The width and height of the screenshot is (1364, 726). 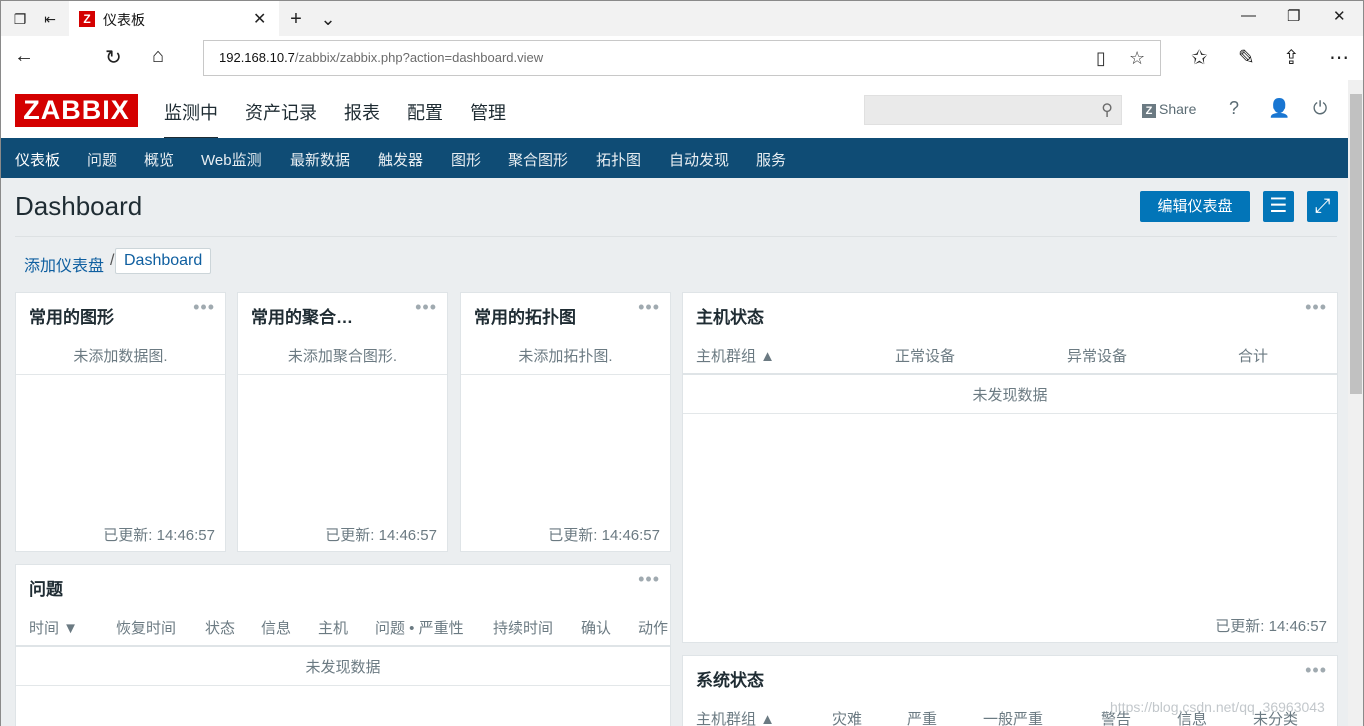 What do you see at coordinates (281, 113) in the screenshot?
I see `top-menu-inventory: 资产记录` at bounding box center [281, 113].